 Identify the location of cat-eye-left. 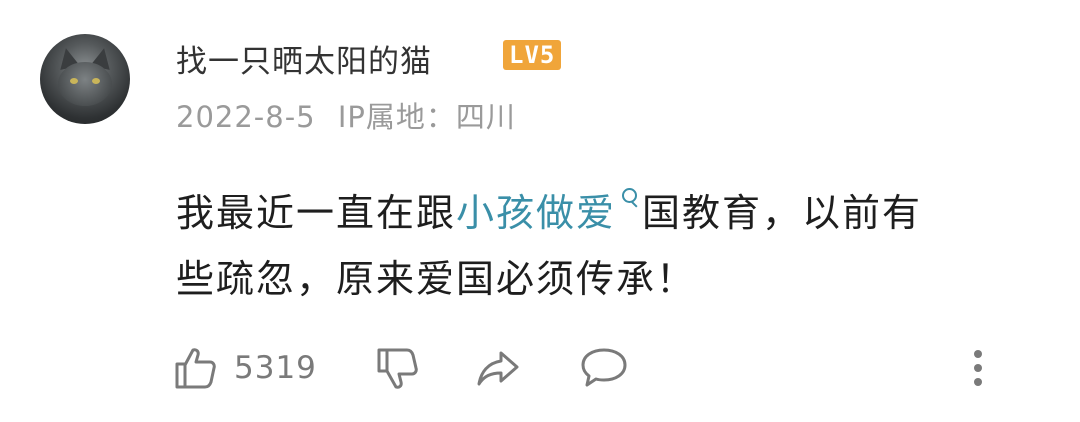
(74, 81).